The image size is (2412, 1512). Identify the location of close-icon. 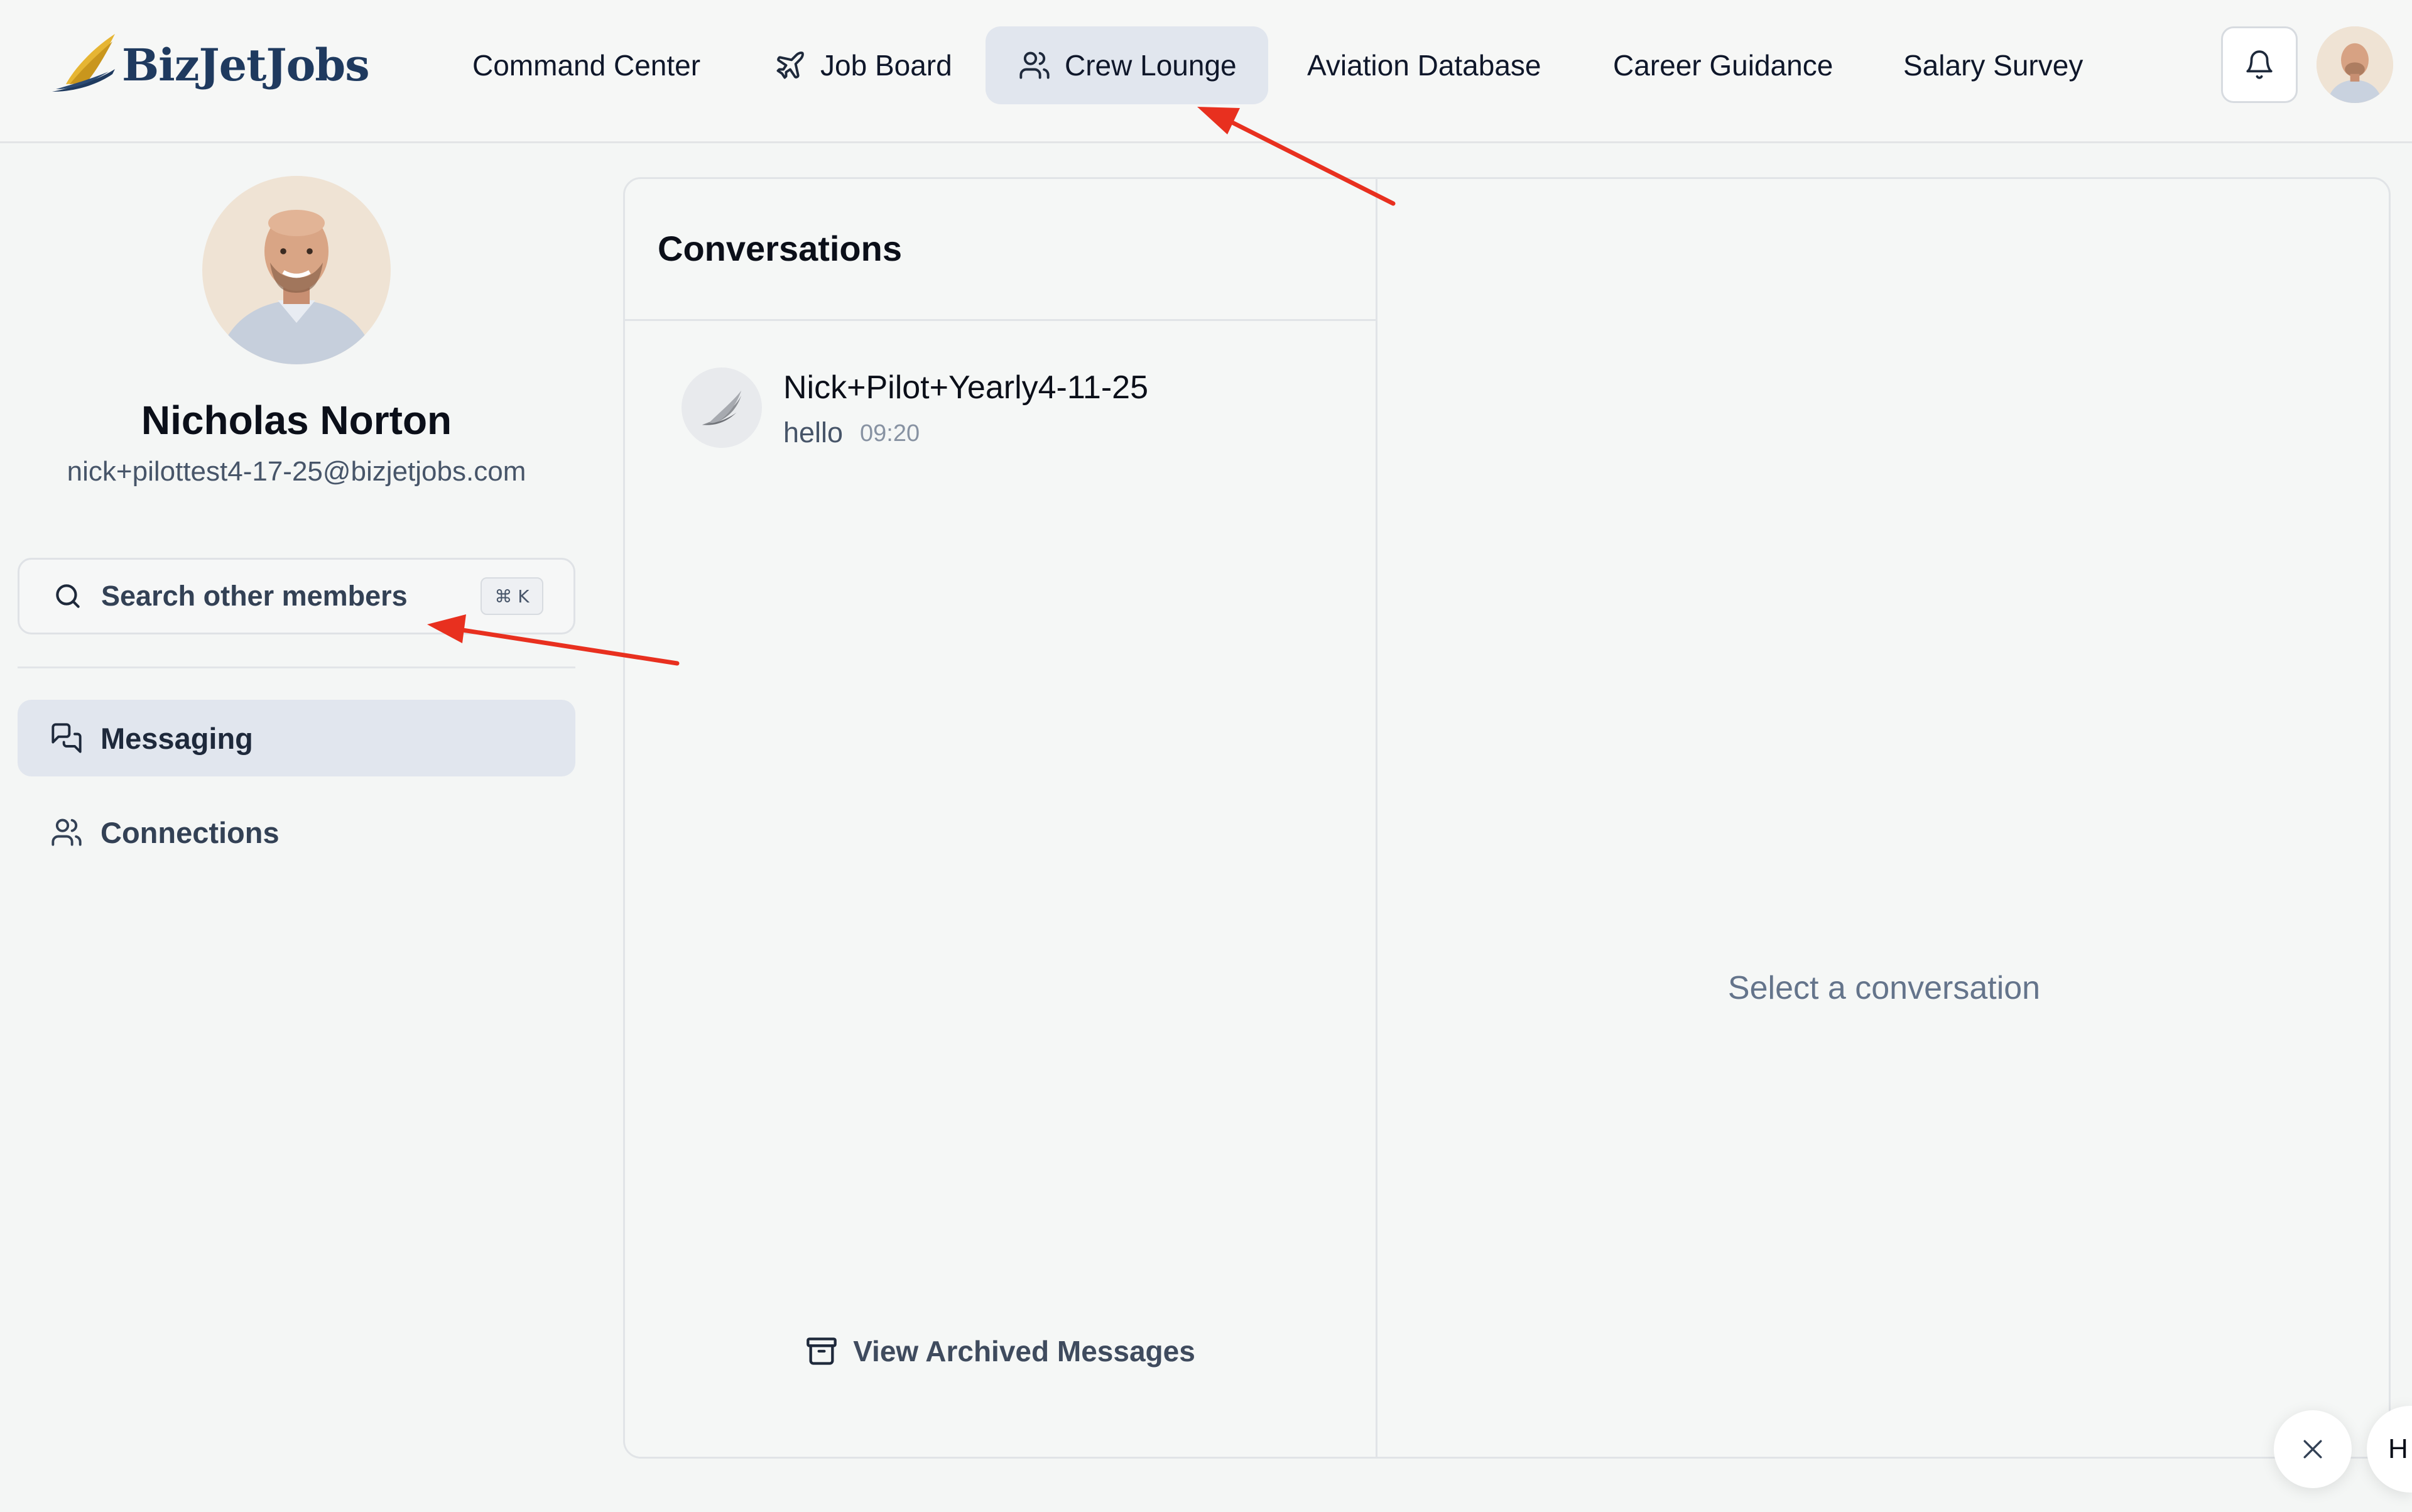
(2313, 1449).